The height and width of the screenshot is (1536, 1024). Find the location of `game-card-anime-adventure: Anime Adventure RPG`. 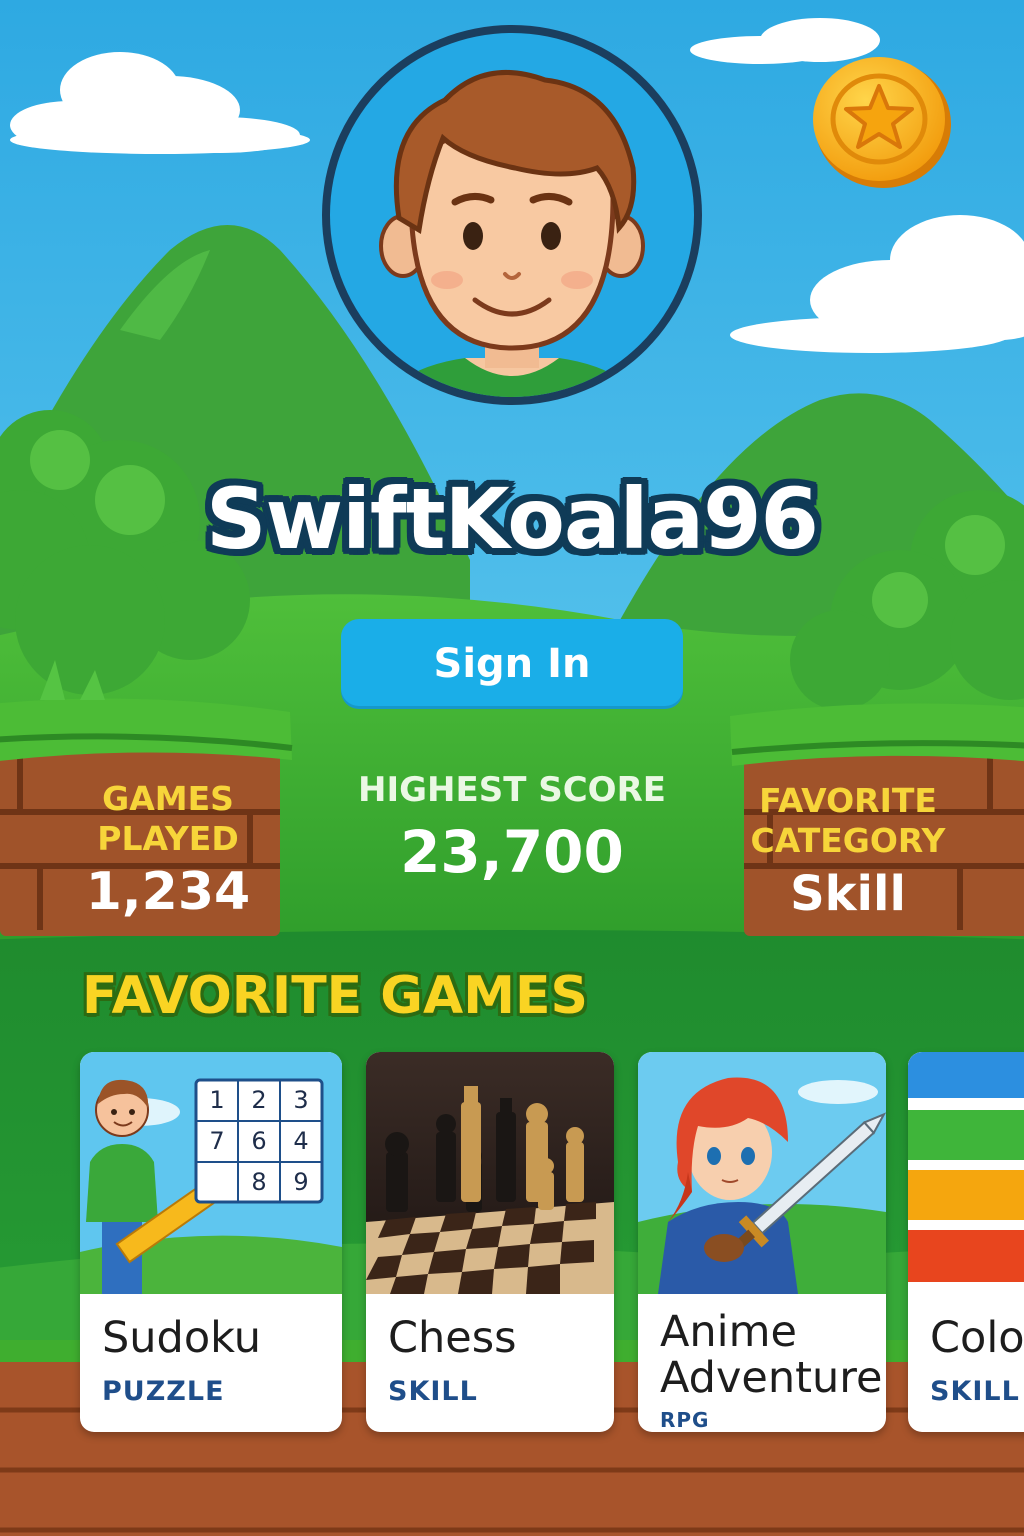

game-card-anime-adventure: Anime Adventure RPG is located at coordinates (762, 1242).